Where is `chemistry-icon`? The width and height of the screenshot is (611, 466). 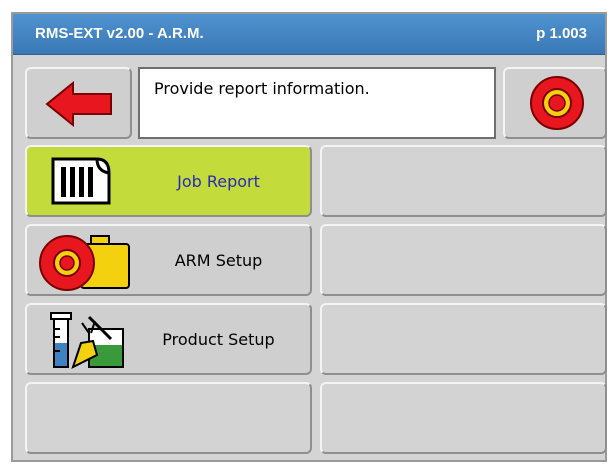
chemistry-icon is located at coordinates (87, 340).